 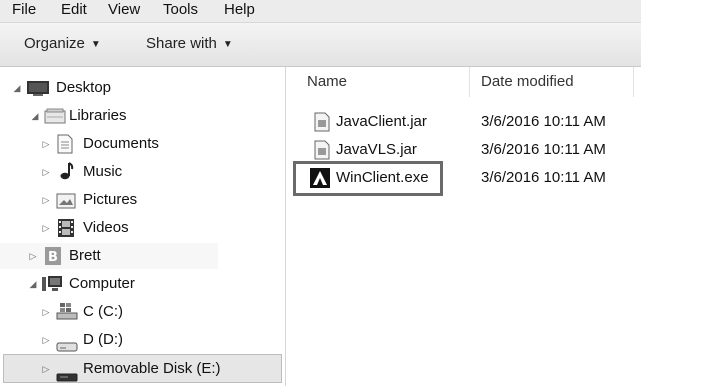 I want to click on tree-label-documents: Documents, so click(x=121, y=143).